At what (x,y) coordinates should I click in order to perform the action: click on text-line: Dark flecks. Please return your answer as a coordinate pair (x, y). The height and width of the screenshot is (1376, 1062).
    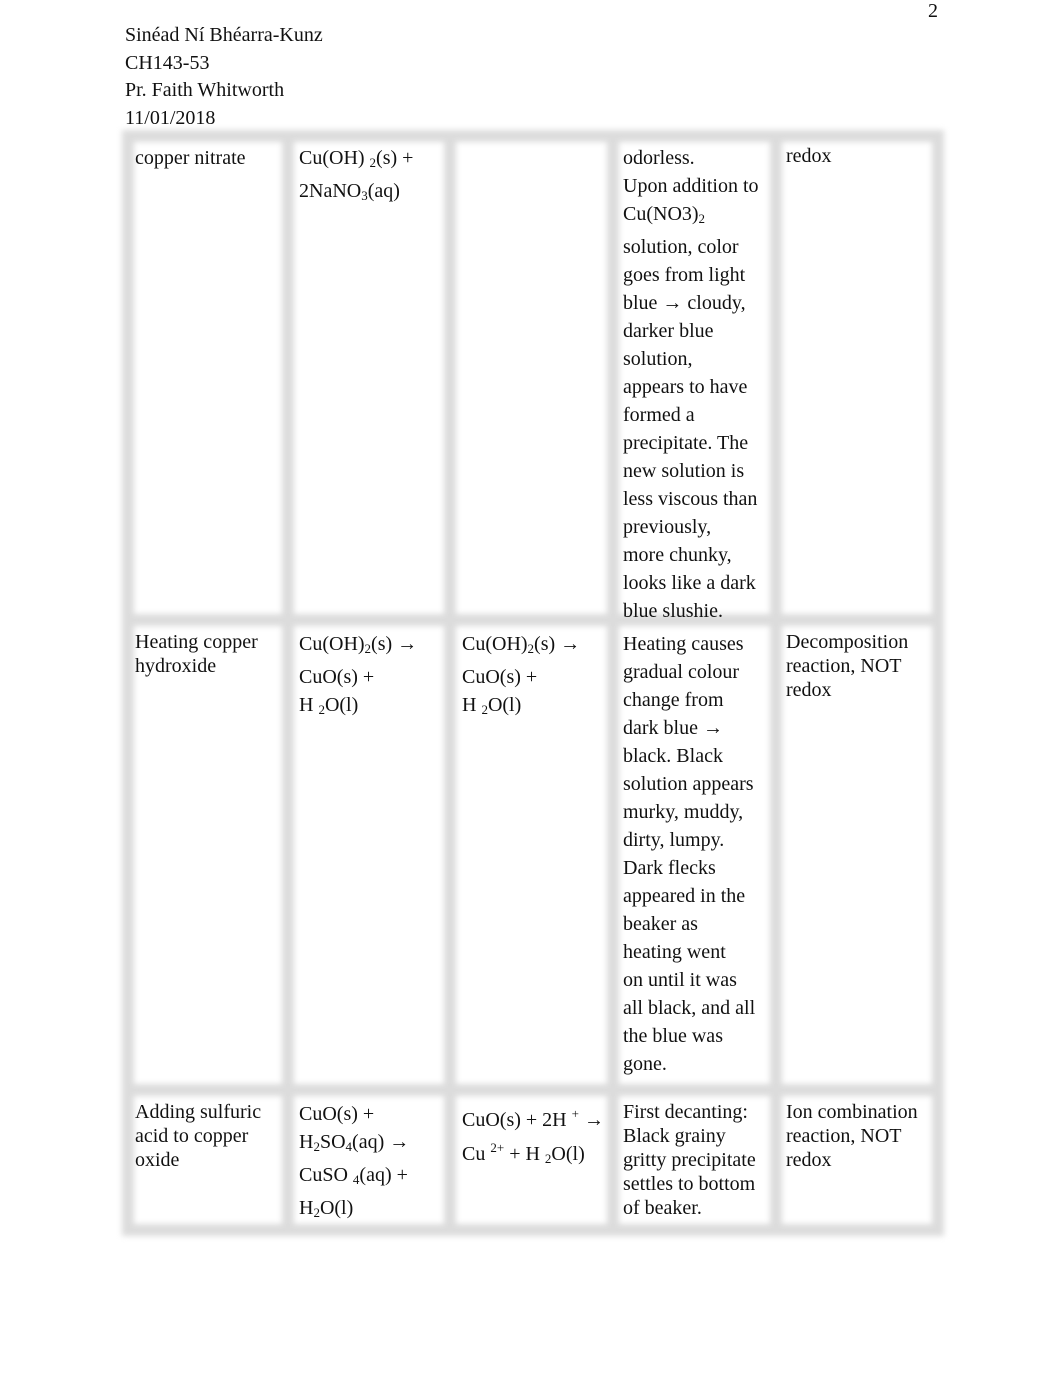
    Looking at the image, I should click on (689, 868).